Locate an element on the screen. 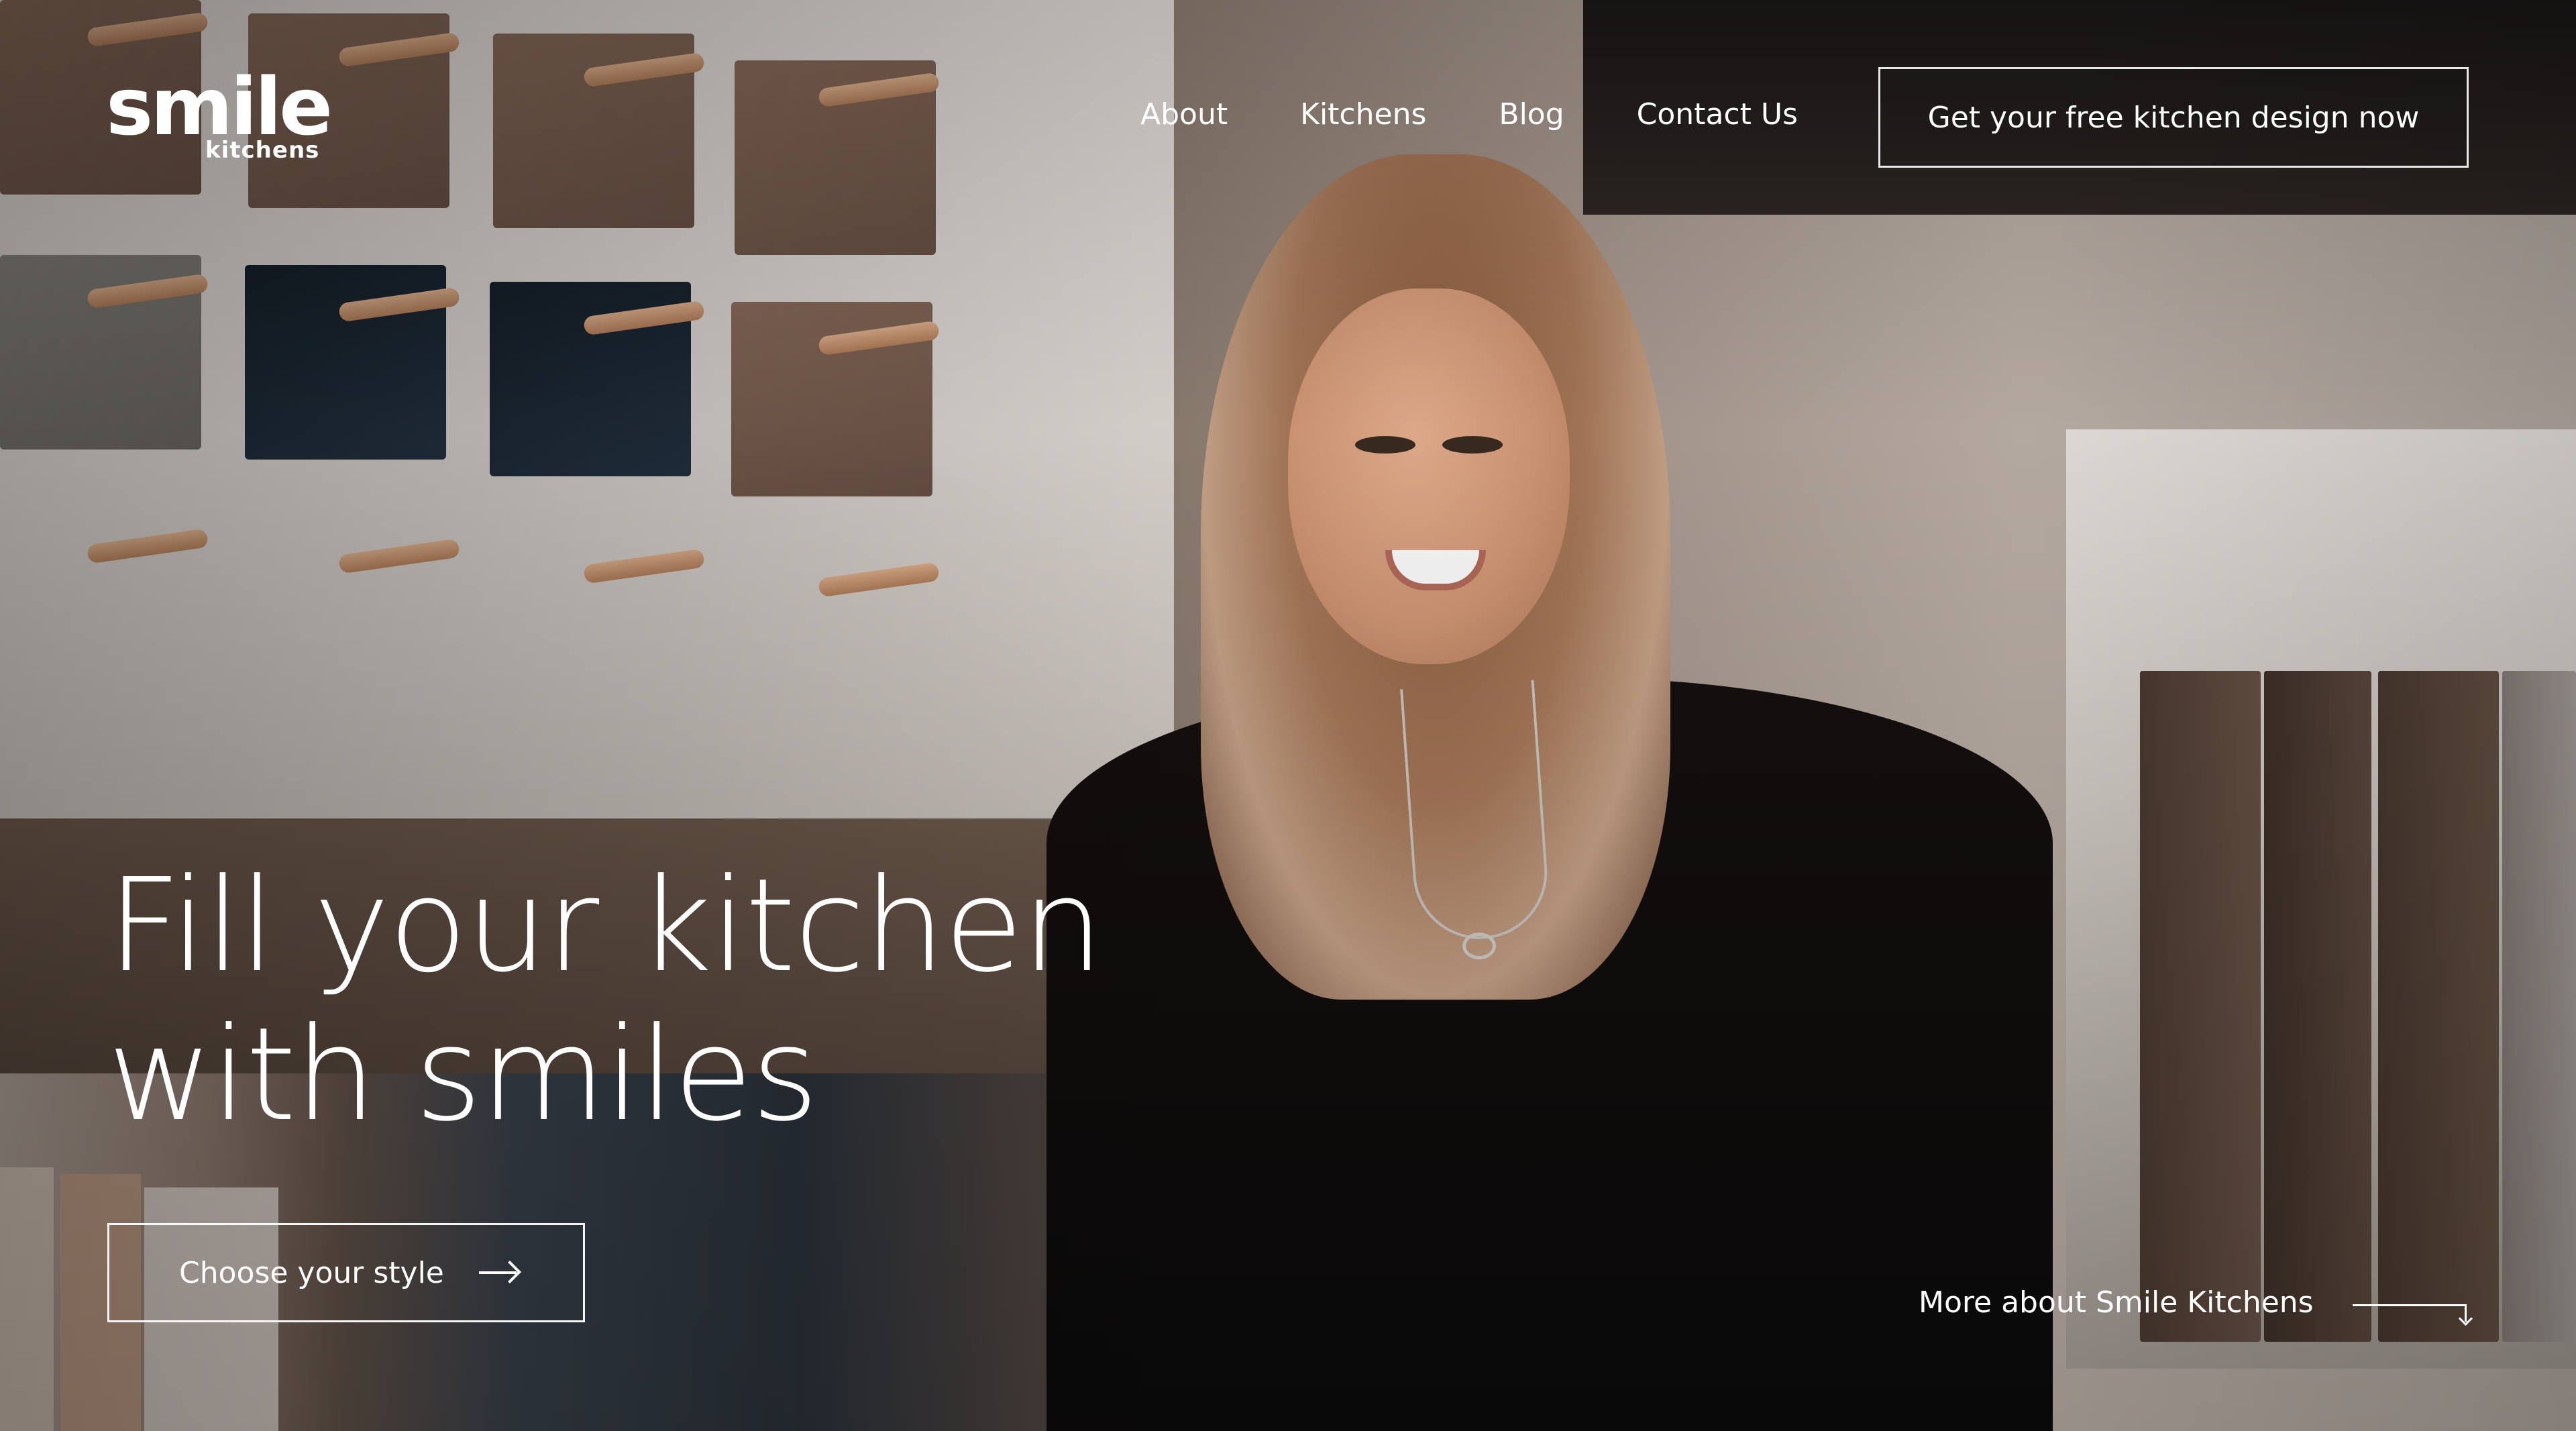 The image size is (2576, 1431). hero-title: Fill your kitchen with smiles is located at coordinates (644, 1001).